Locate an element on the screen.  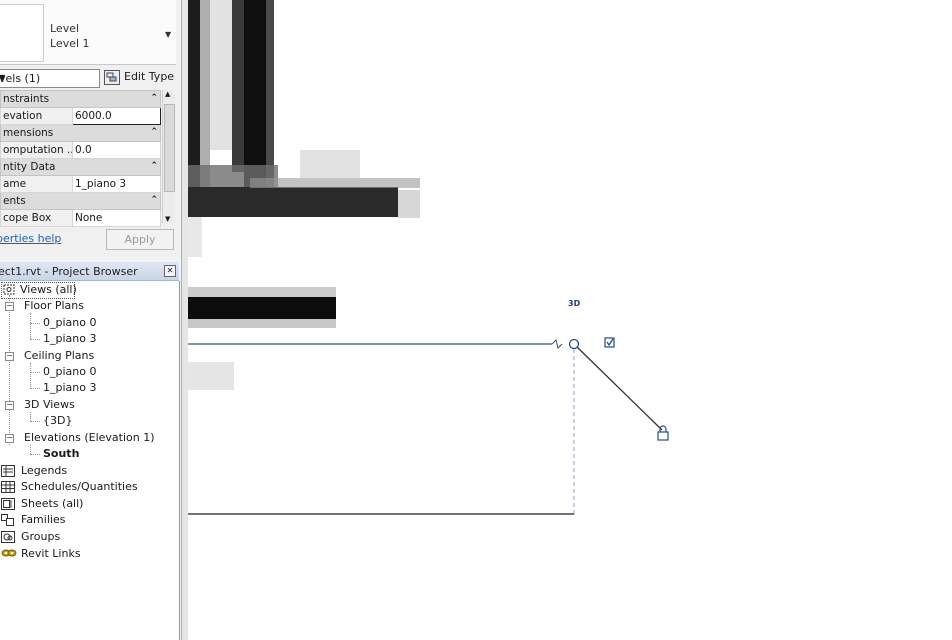
elbow-break-icon is located at coordinates (557, 344).